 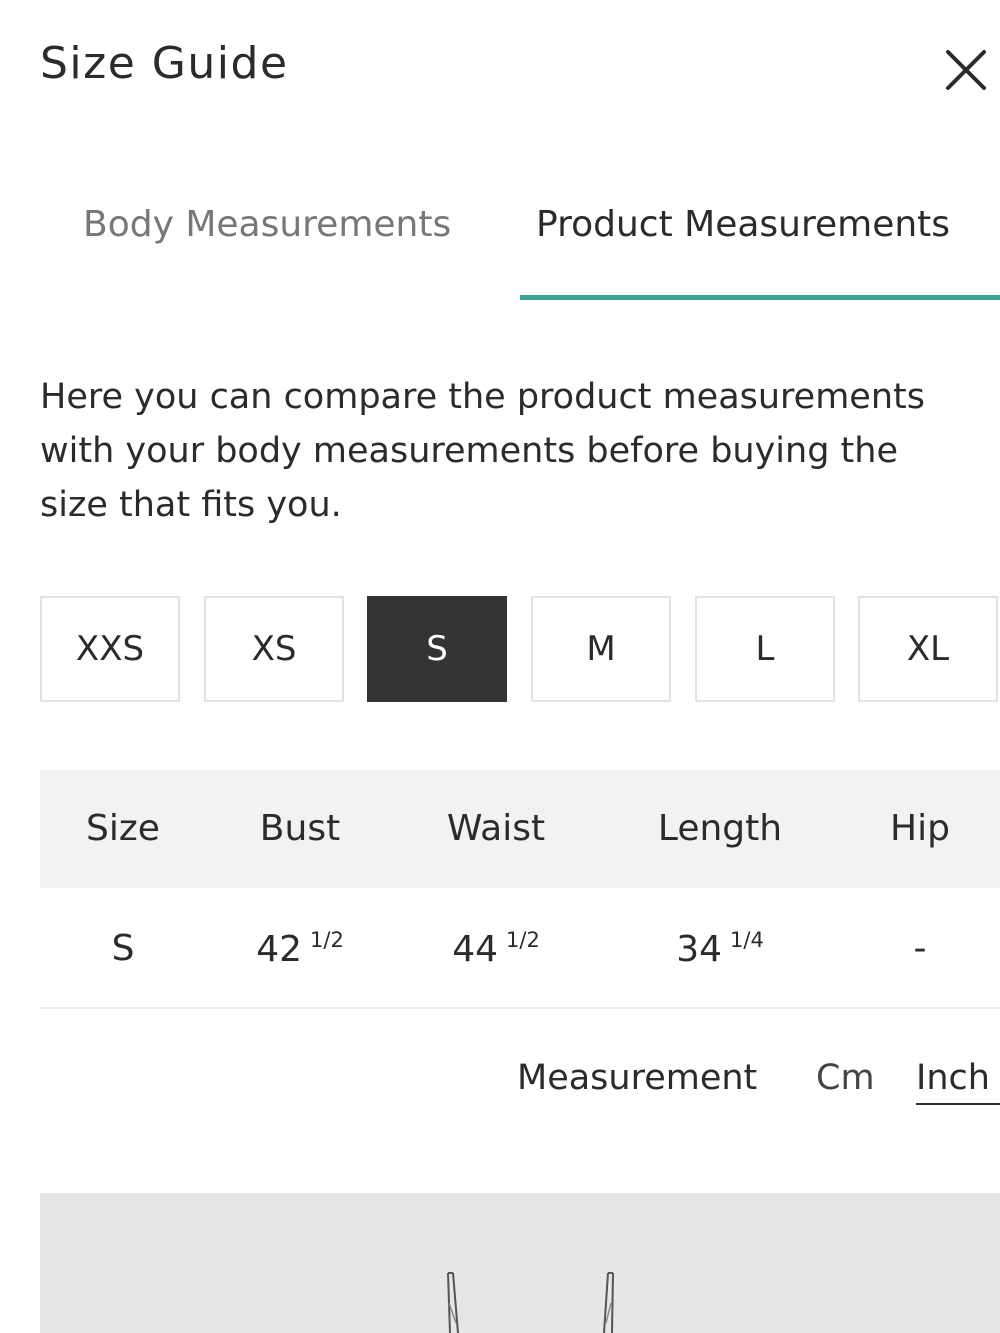 What do you see at coordinates (637, 1078) in the screenshot?
I see `measurement-unit-label: Measurement` at bounding box center [637, 1078].